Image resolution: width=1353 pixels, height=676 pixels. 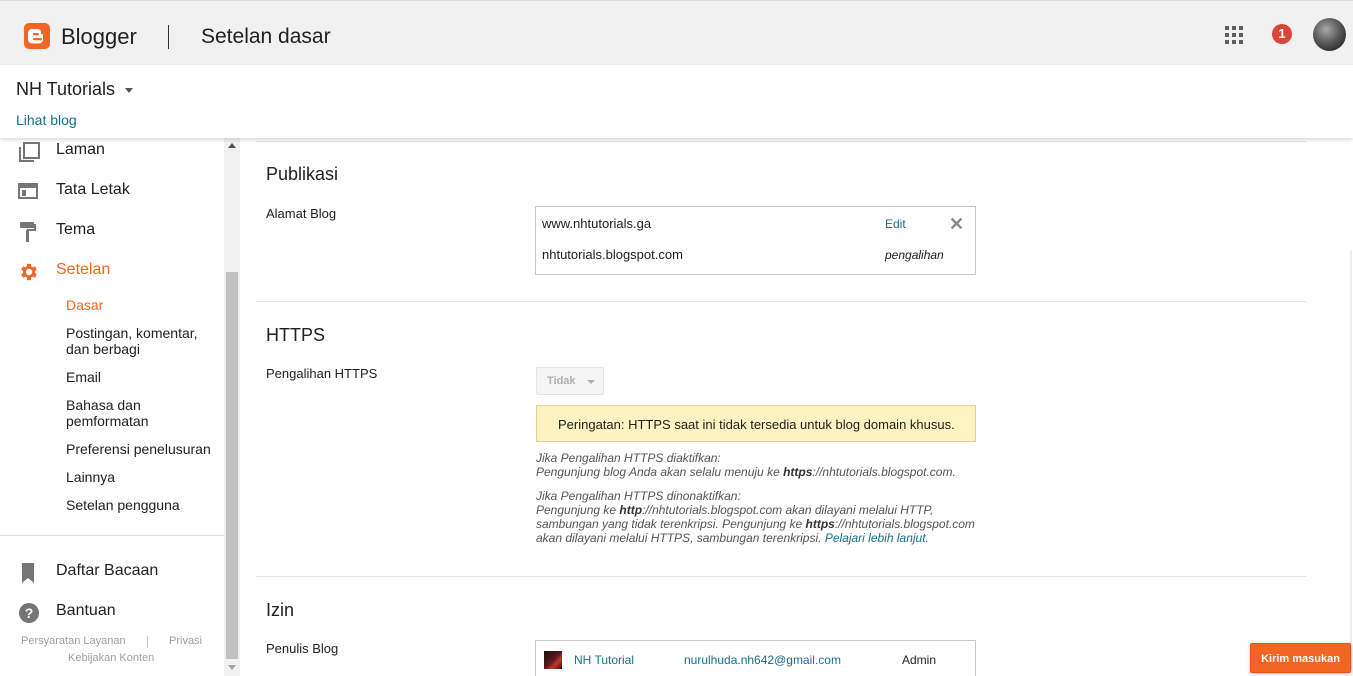 I want to click on sidebar-item-daftar-bacaan: Daftar Bacaan, so click(x=112, y=574).